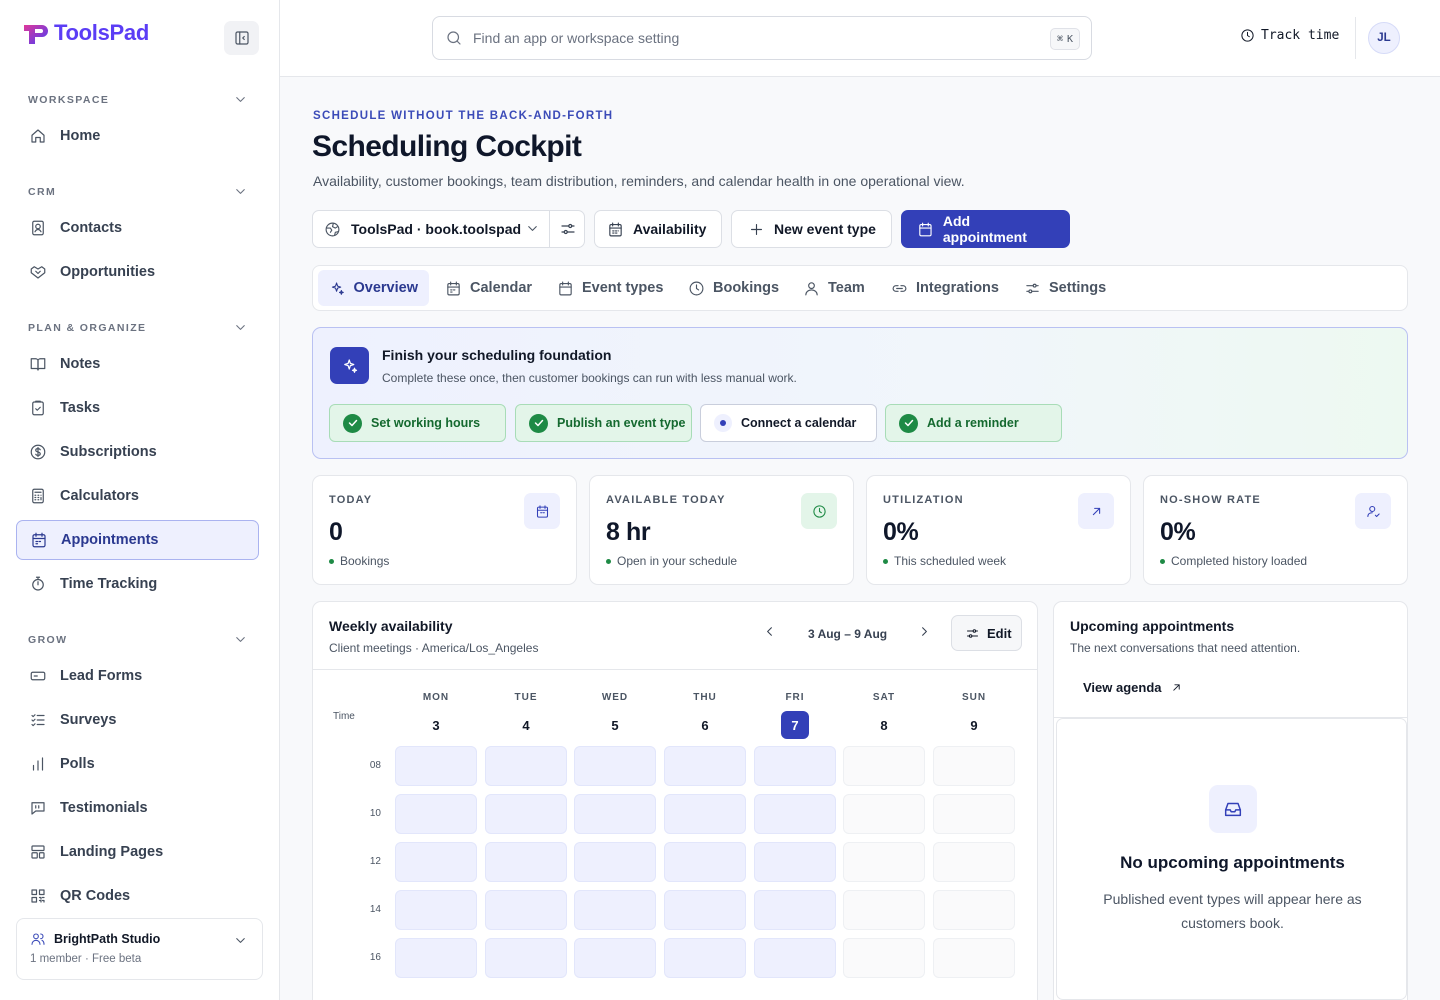  Describe the element at coordinates (526, 725) in the screenshot. I see `day-number: 4` at that location.